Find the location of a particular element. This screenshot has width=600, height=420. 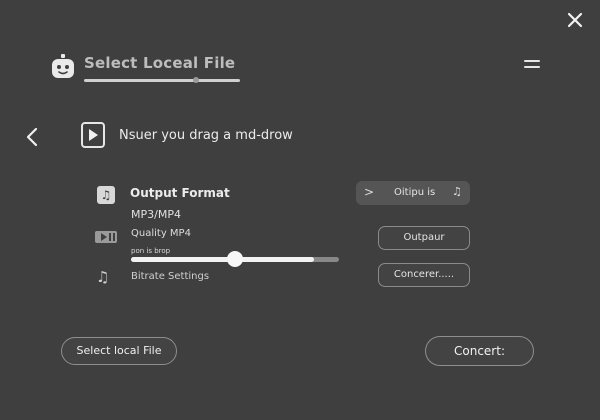

output-chip-label: Oitipu is is located at coordinates (415, 192).